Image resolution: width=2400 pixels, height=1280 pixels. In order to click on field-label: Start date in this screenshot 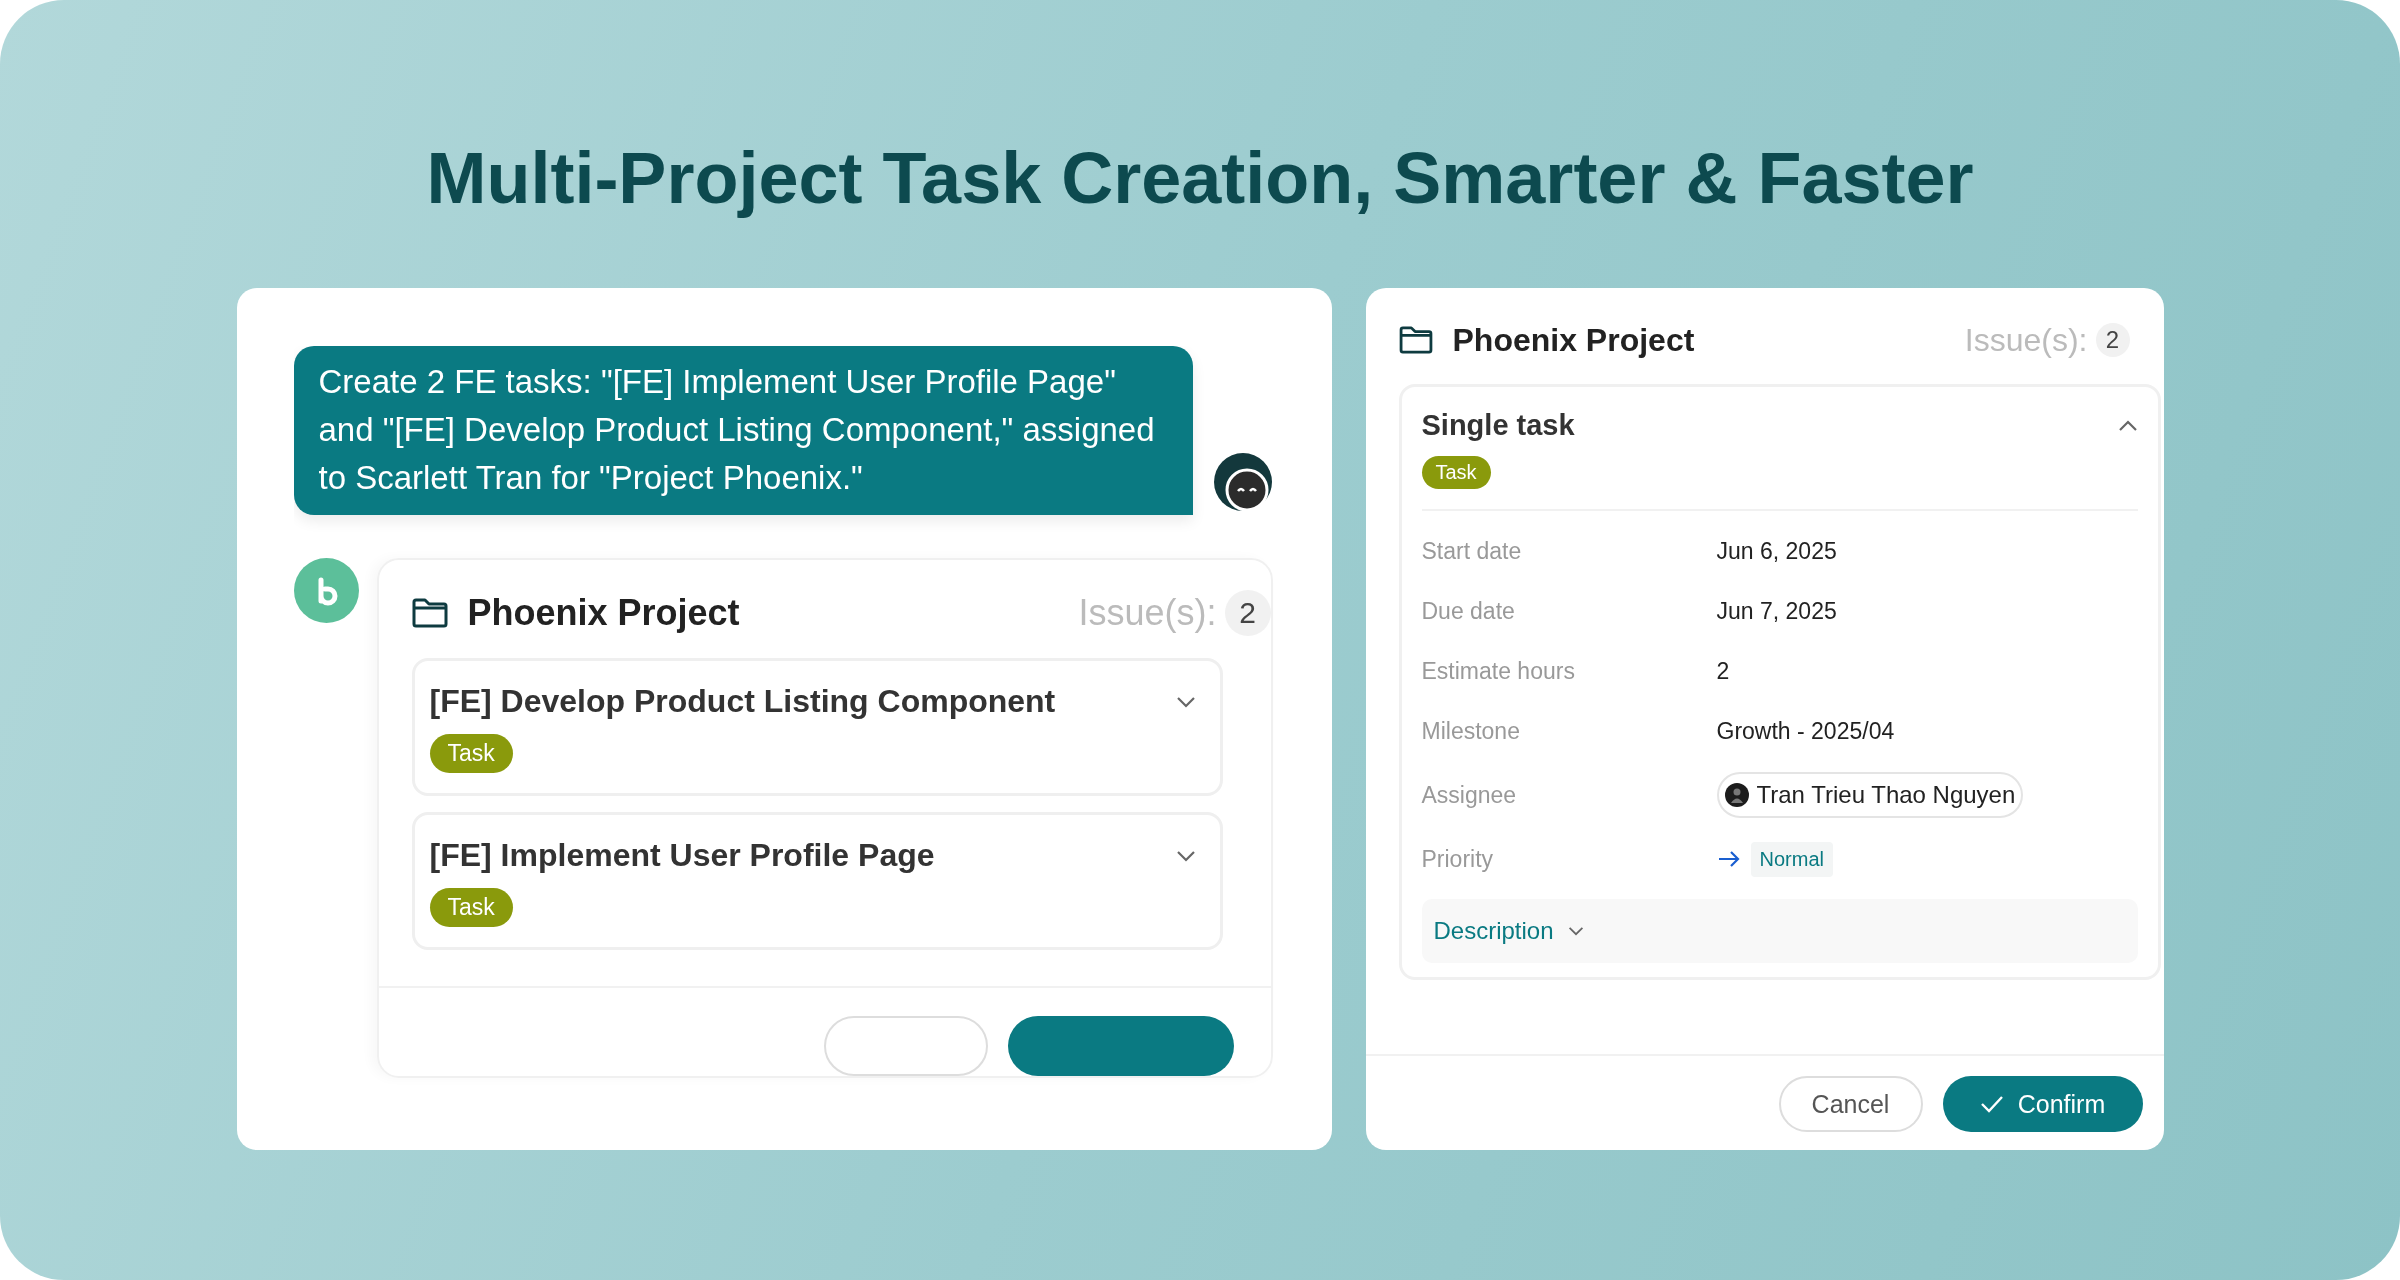, I will do `click(1472, 551)`.